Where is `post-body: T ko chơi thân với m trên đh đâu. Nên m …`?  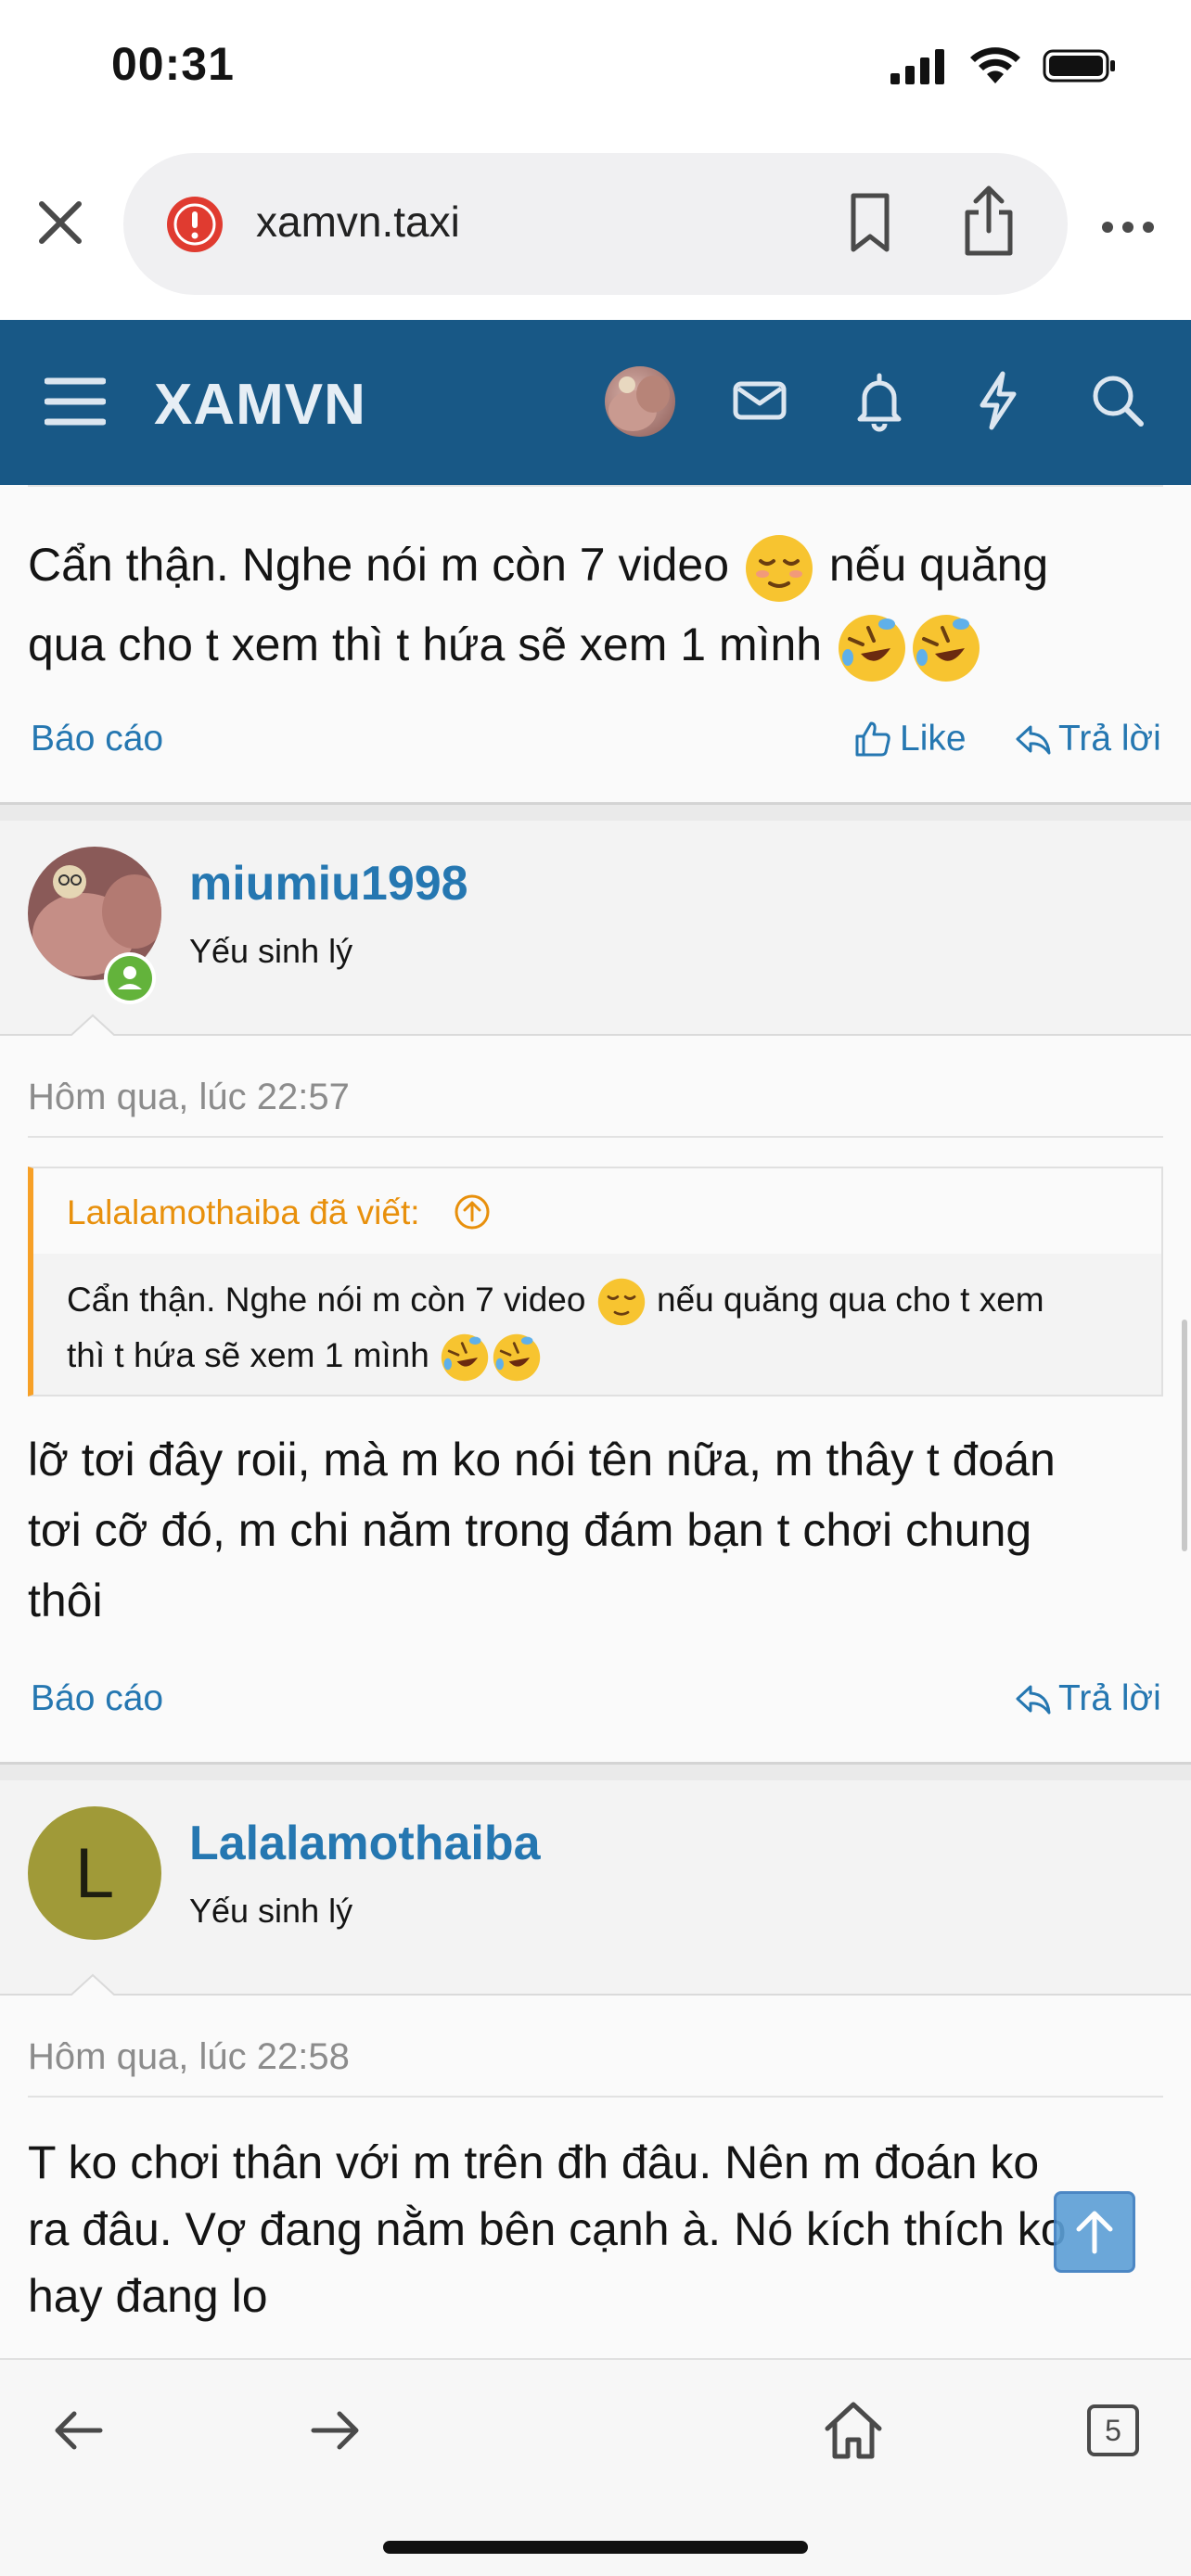 post-body: T ko chơi thân với m trên đh đâu. Nên m … is located at coordinates (603, 2229).